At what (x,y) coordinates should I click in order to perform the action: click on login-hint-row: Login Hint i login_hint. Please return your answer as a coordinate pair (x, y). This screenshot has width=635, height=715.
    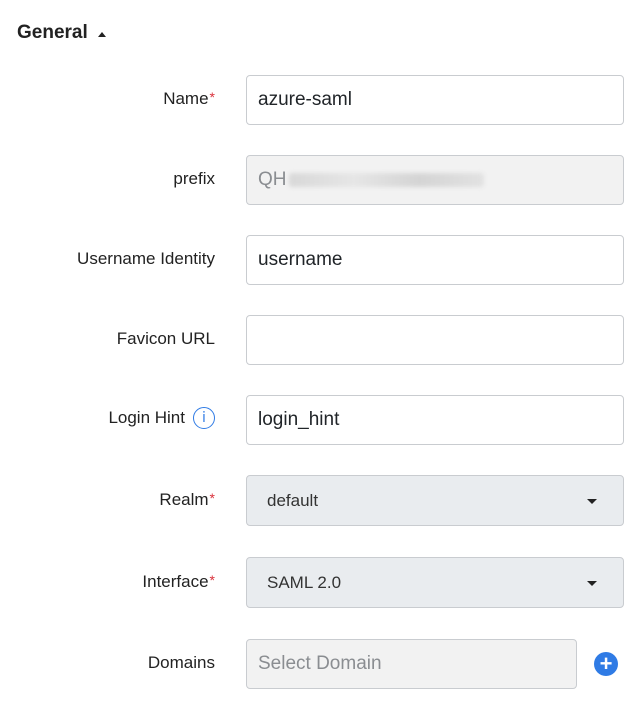
    Looking at the image, I should click on (317, 420).